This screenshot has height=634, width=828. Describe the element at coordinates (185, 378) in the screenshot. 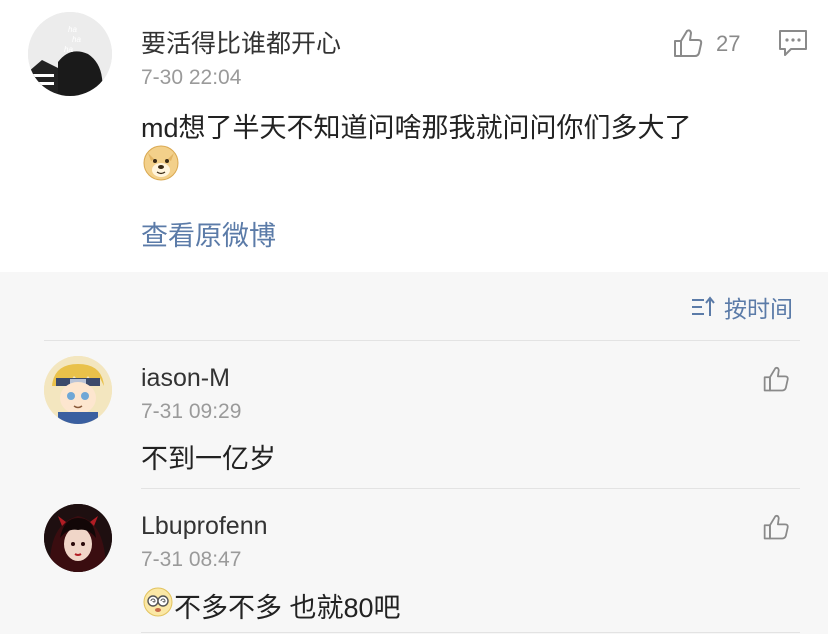

I see `reply-username: iason-M` at that location.